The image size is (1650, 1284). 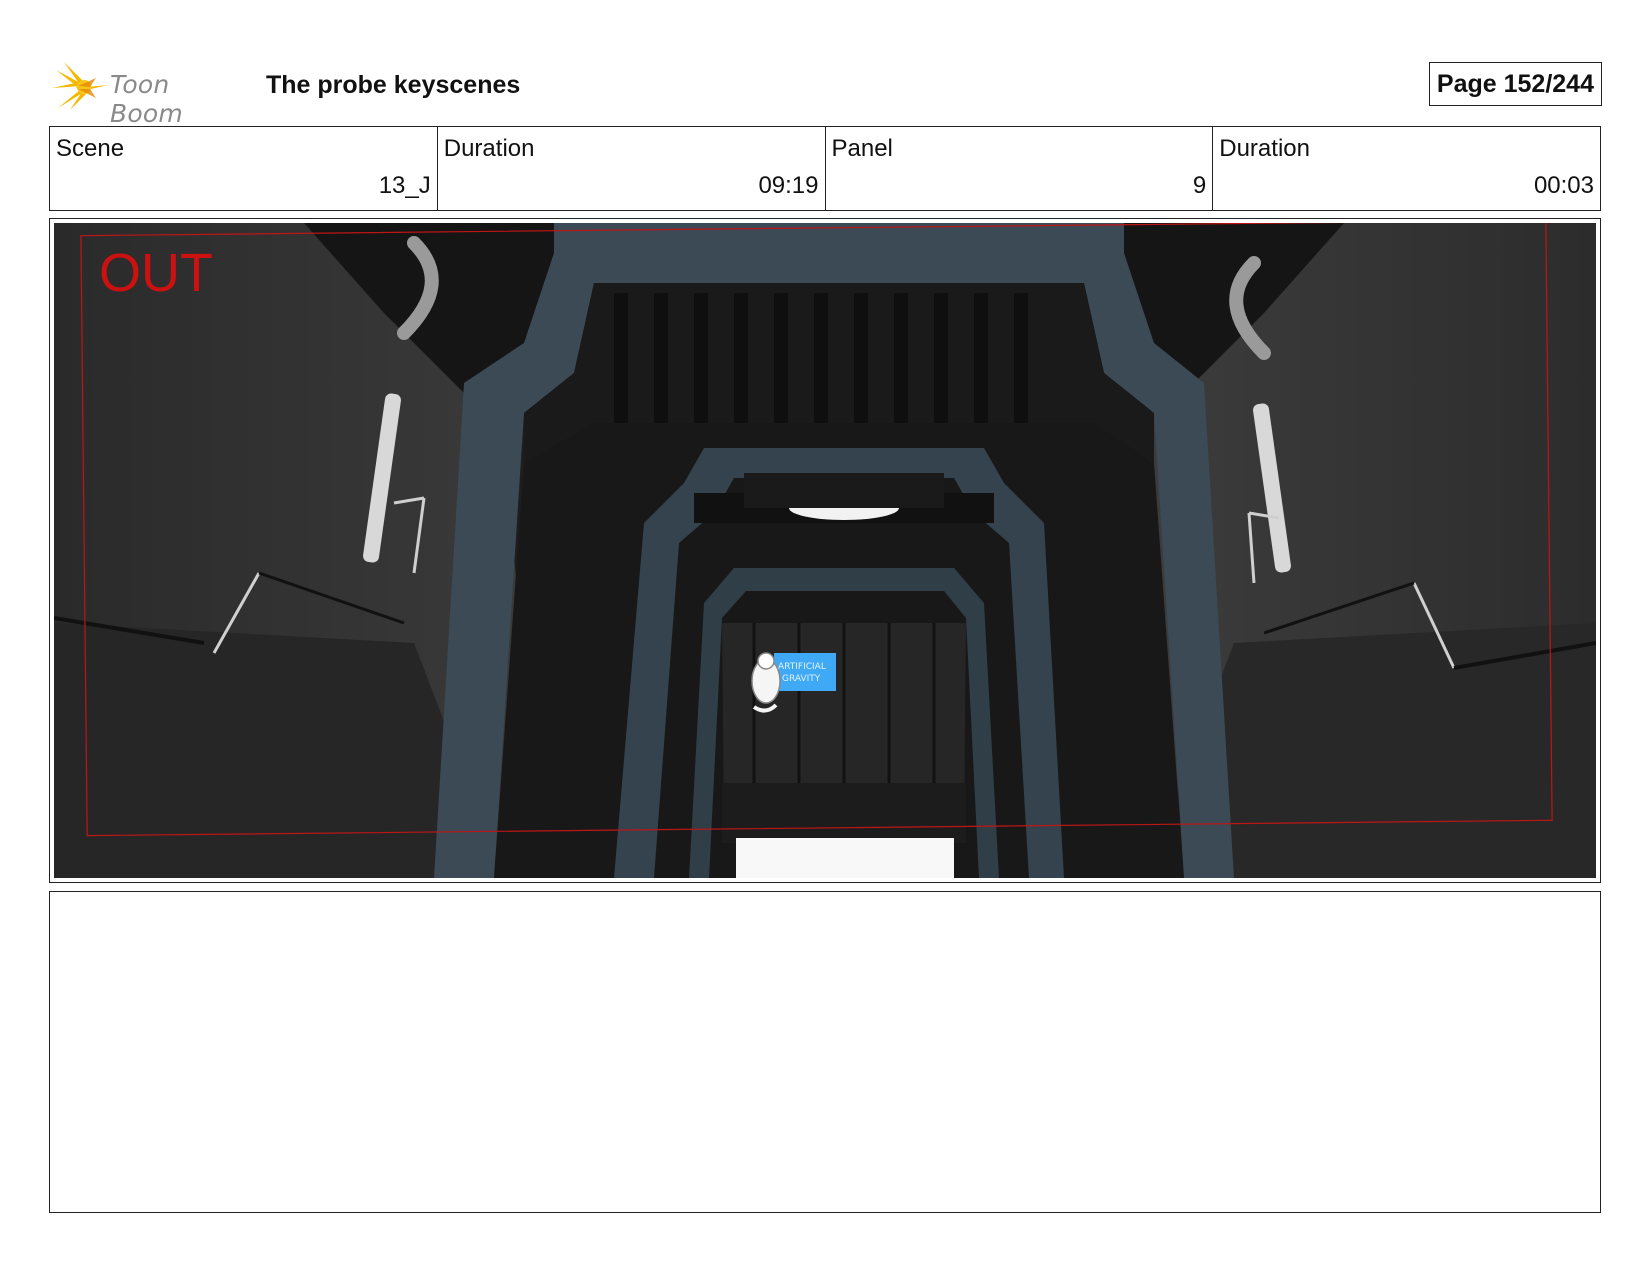 What do you see at coordinates (1406, 168) in the screenshot?
I see `panel-duration-cell: Duration 00:03` at bounding box center [1406, 168].